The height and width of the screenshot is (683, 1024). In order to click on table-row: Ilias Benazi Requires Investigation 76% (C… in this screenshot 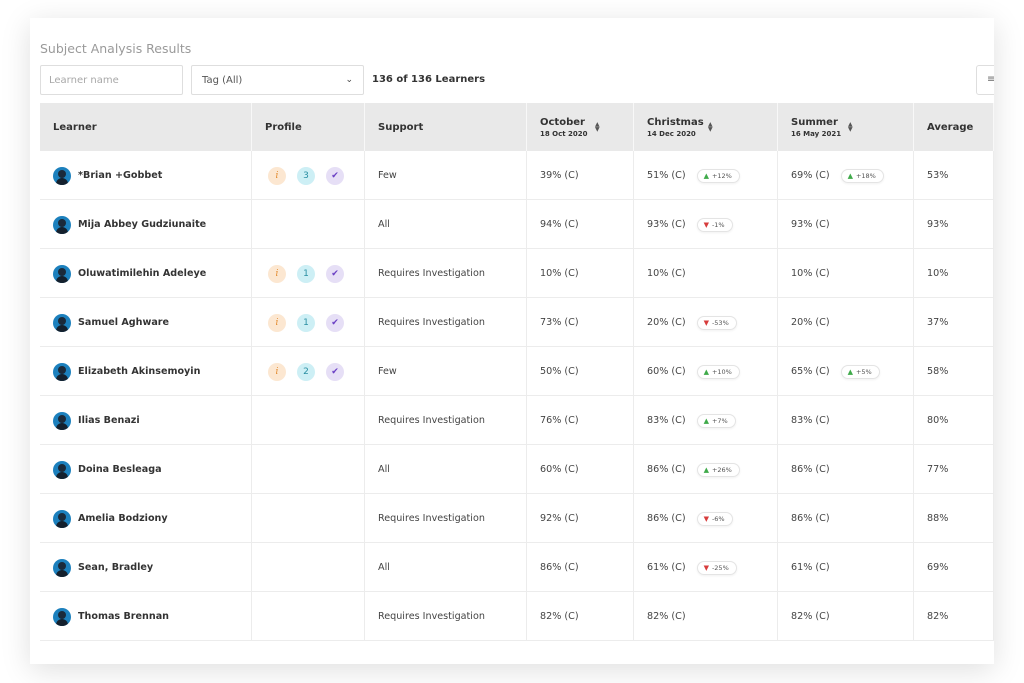, I will do `click(517, 420)`.